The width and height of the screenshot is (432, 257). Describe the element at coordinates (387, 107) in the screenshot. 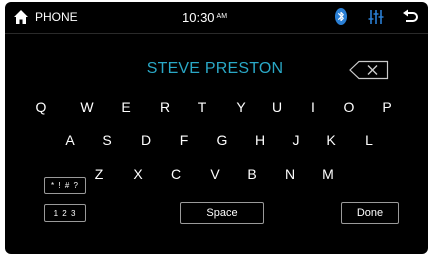

I see `key-p: P` at that location.